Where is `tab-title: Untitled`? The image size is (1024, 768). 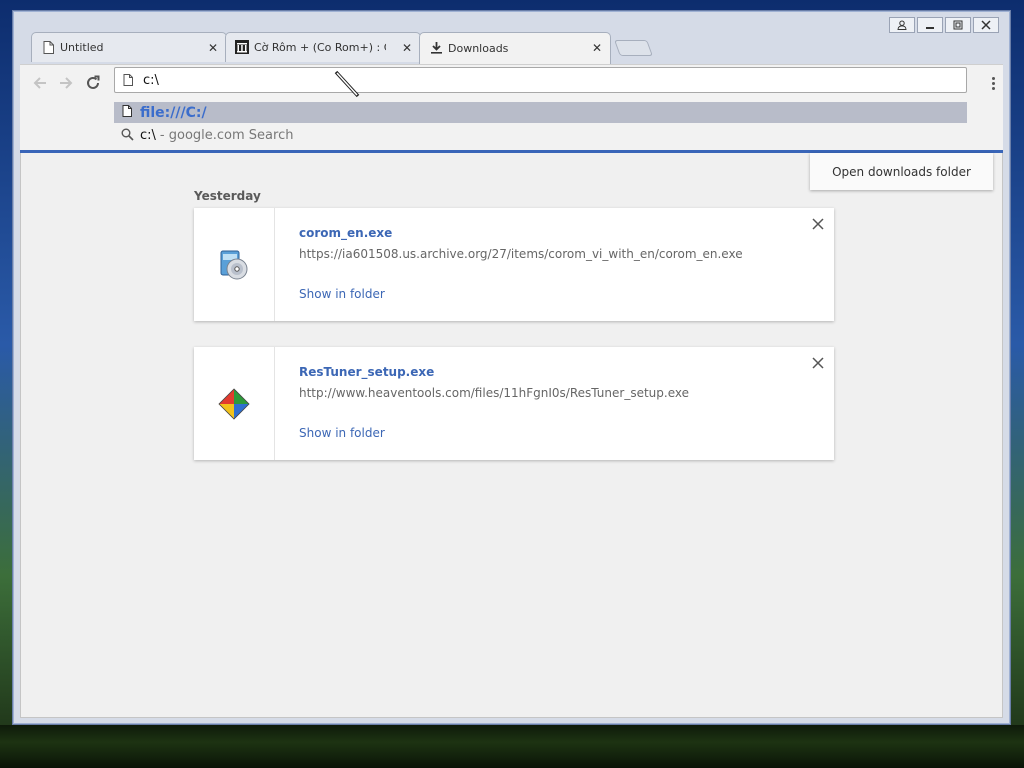
tab-title: Untitled is located at coordinates (82, 47).